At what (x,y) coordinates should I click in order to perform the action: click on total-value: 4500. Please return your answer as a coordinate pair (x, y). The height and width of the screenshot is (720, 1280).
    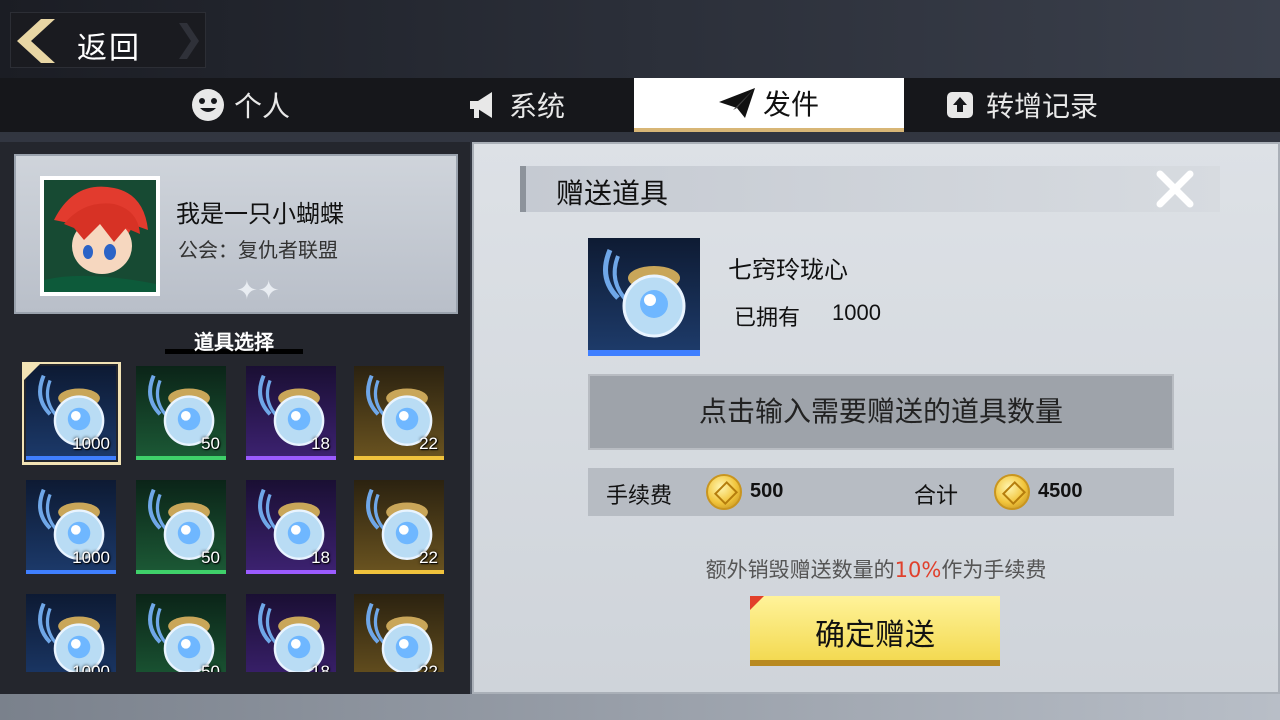
    Looking at the image, I should click on (1060, 491).